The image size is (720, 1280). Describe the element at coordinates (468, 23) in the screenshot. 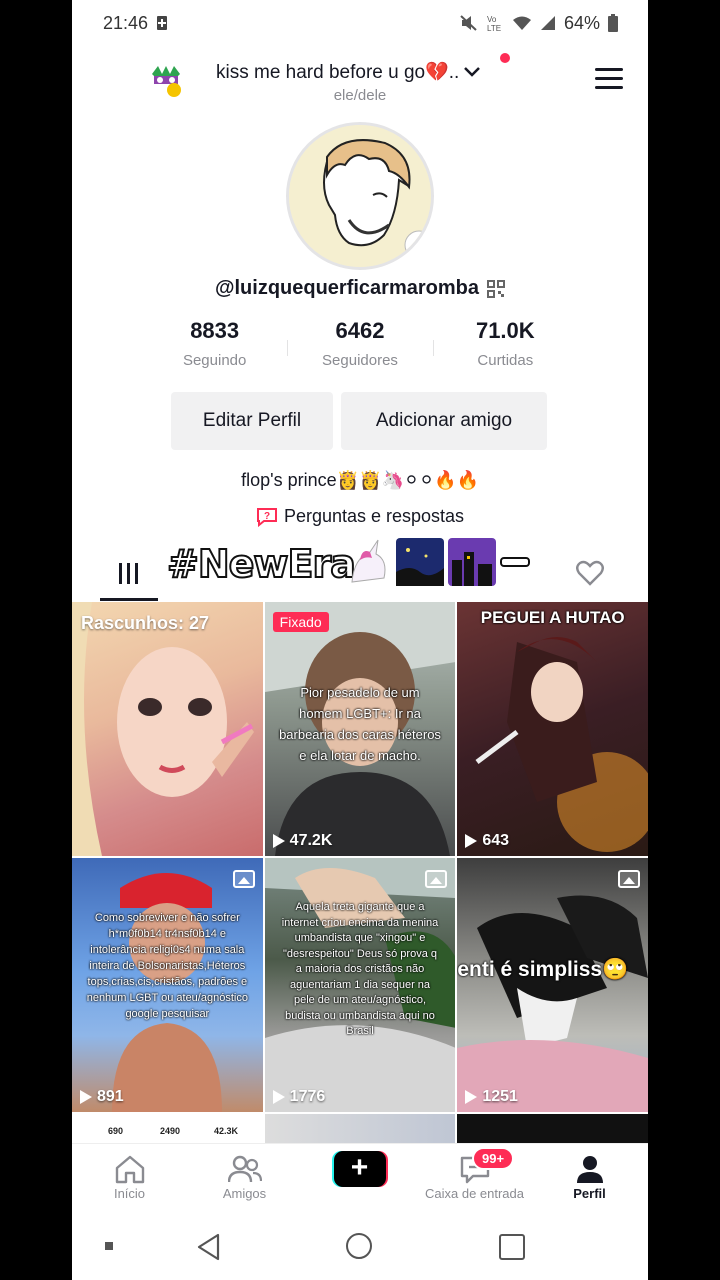

I see `mute-icon` at that location.